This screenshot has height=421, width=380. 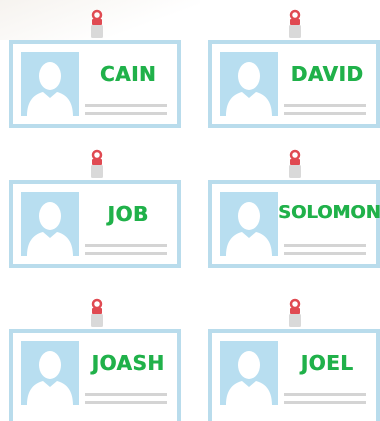 What do you see at coordinates (329, 212) in the screenshot?
I see `card-name: SOLOMON` at bounding box center [329, 212].